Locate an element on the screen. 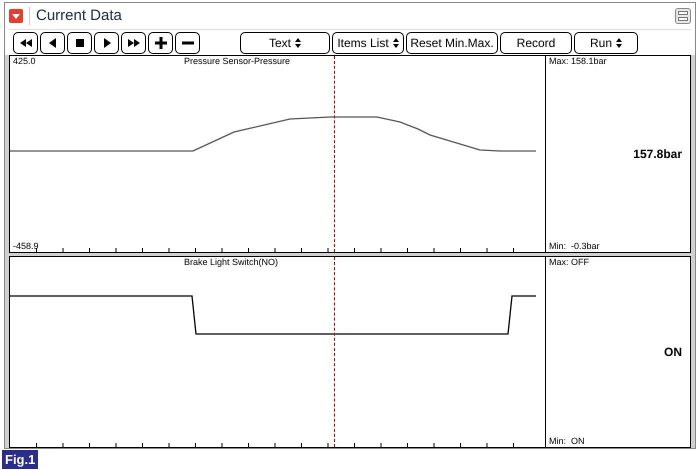 The width and height of the screenshot is (700, 470). minus-button is located at coordinates (187, 43).